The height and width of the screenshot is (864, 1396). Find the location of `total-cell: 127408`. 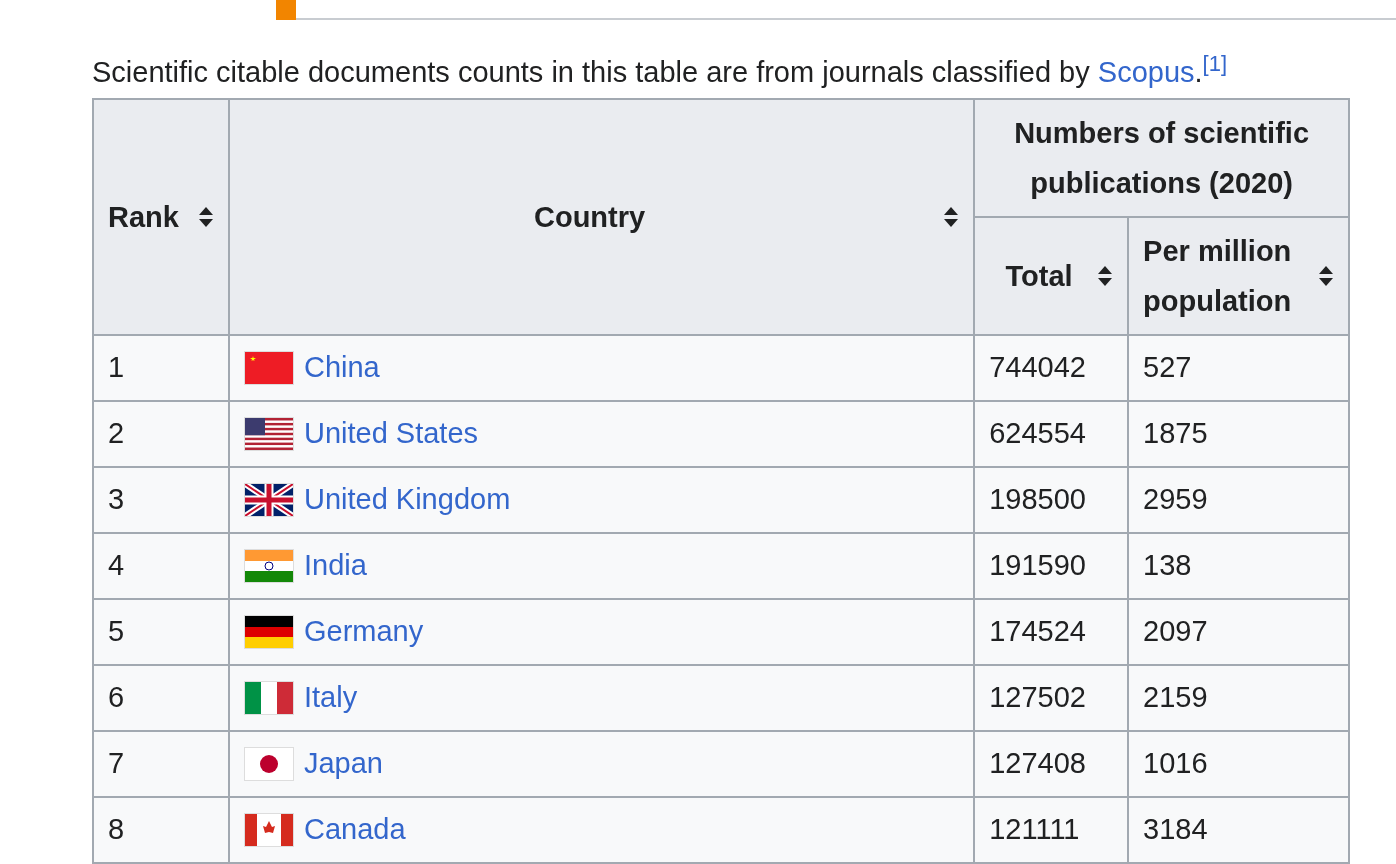

total-cell: 127408 is located at coordinates (1037, 763).